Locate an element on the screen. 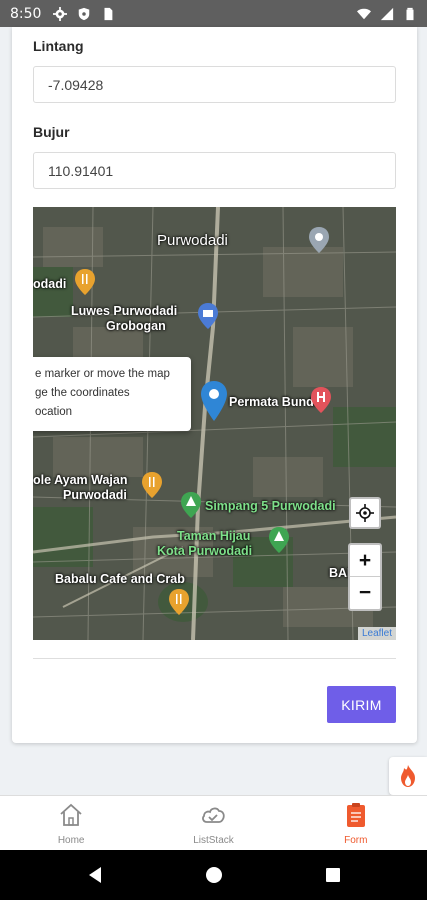 The width and height of the screenshot is (427, 900). crosshair-icon is located at coordinates (365, 513).